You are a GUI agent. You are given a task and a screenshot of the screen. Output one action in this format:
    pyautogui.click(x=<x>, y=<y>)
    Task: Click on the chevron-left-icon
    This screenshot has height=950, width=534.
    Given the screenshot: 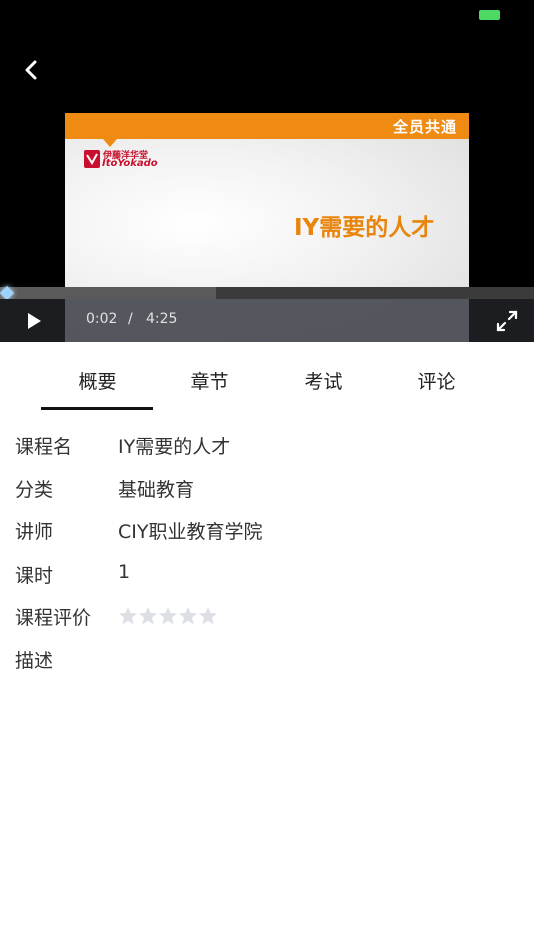 What is the action you would take?
    pyautogui.click(x=31, y=70)
    